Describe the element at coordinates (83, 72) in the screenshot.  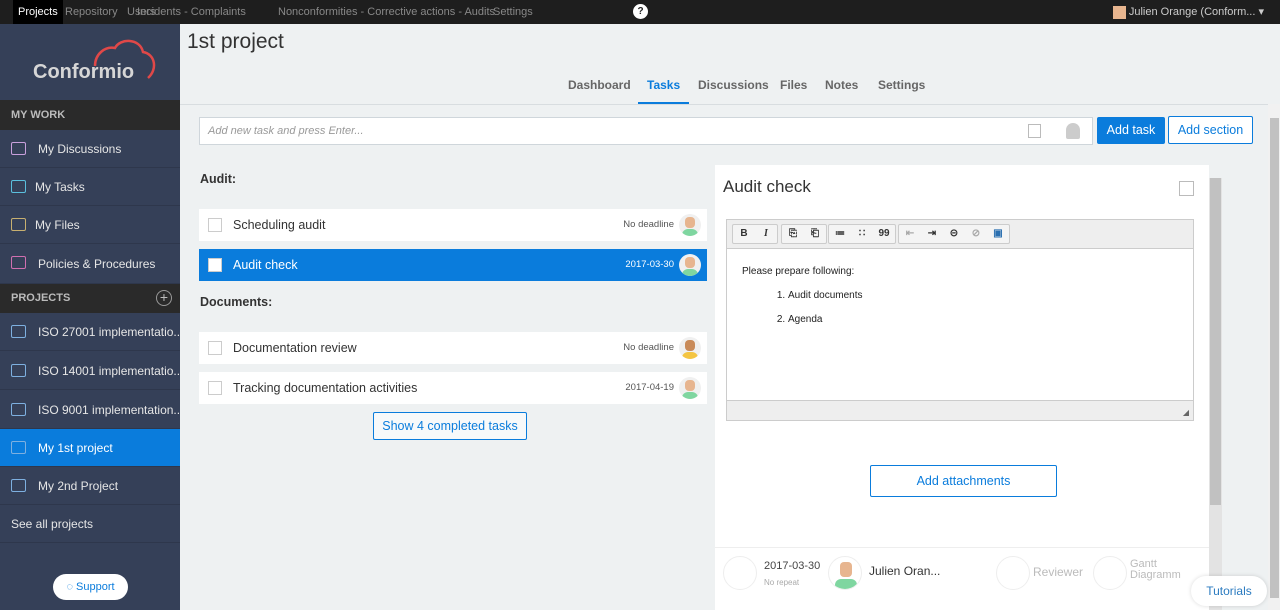
I see `svg-text: Conformio` at that location.